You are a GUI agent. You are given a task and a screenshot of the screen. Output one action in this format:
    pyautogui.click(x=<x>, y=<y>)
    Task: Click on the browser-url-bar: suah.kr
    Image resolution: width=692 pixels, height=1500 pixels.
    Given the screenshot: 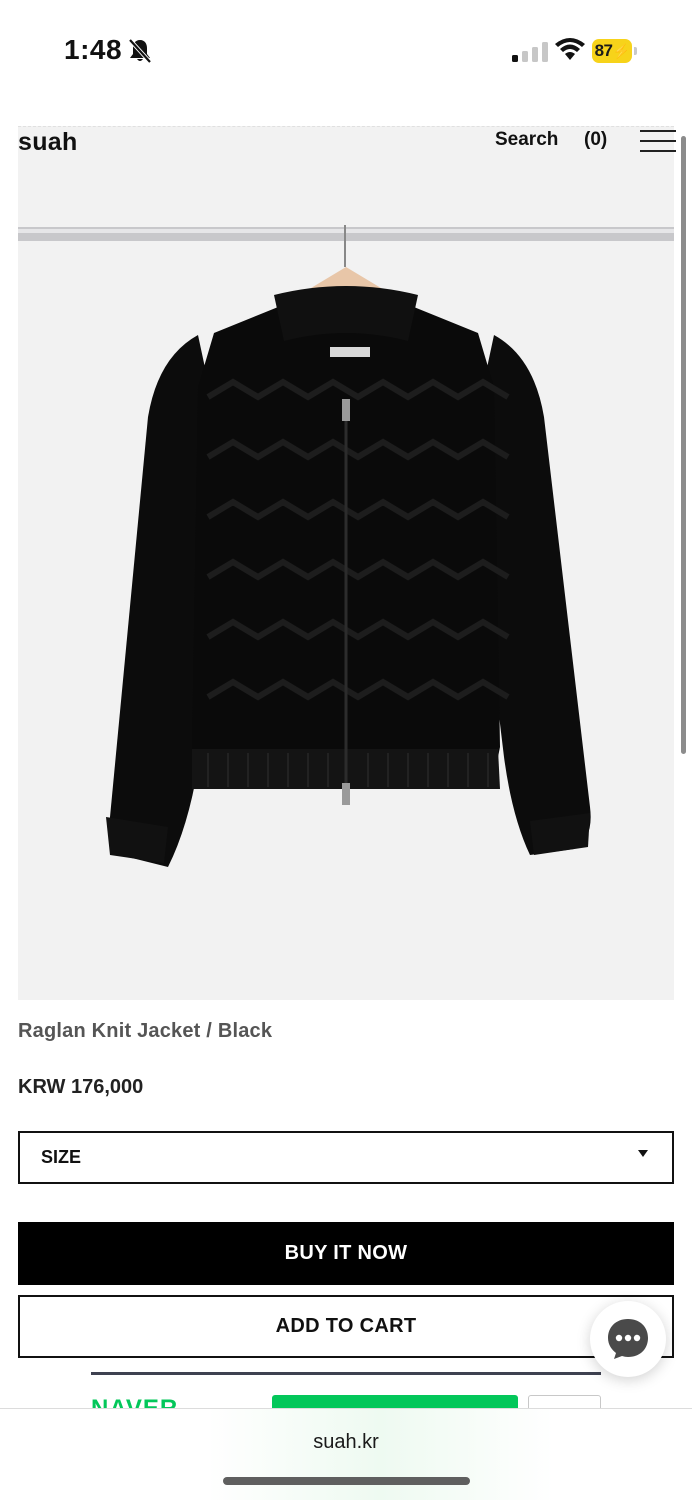 What is the action you would take?
    pyautogui.click(x=346, y=1454)
    